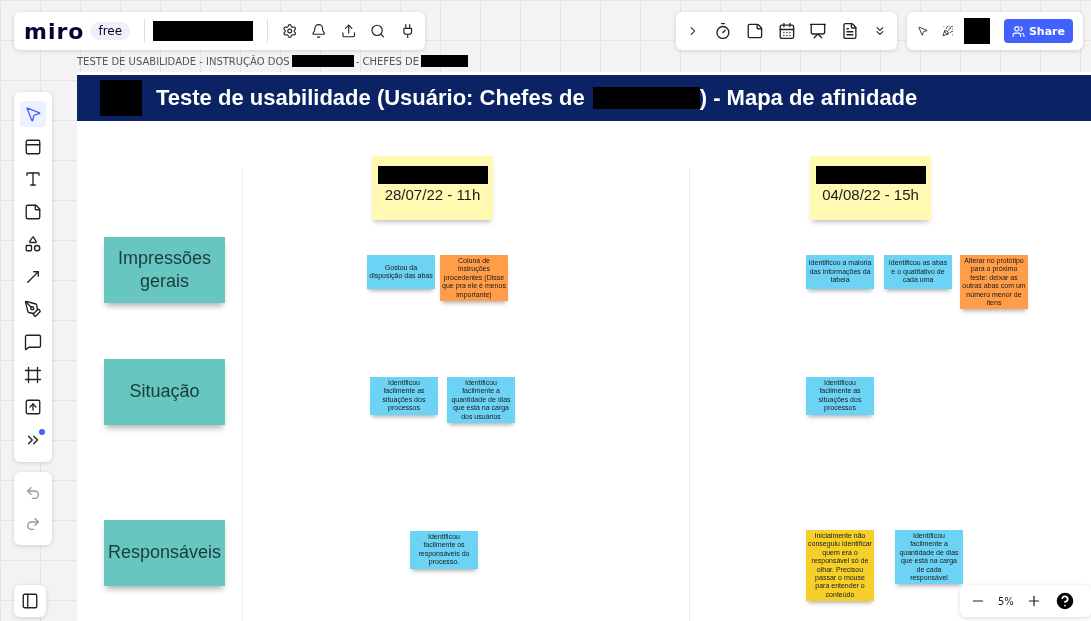 Image resolution: width=1091 pixels, height=621 pixels. What do you see at coordinates (33, 179) in the screenshot?
I see `text-icon` at bounding box center [33, 179].